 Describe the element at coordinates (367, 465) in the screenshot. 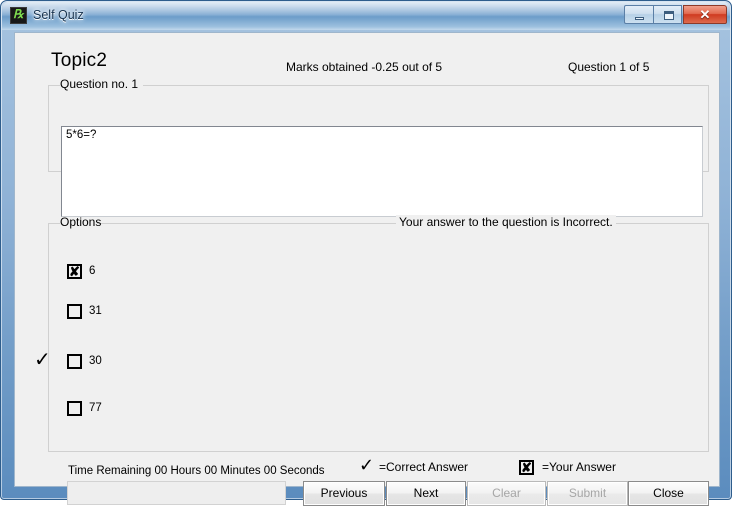

I see `check-icon: ✓` at that location.